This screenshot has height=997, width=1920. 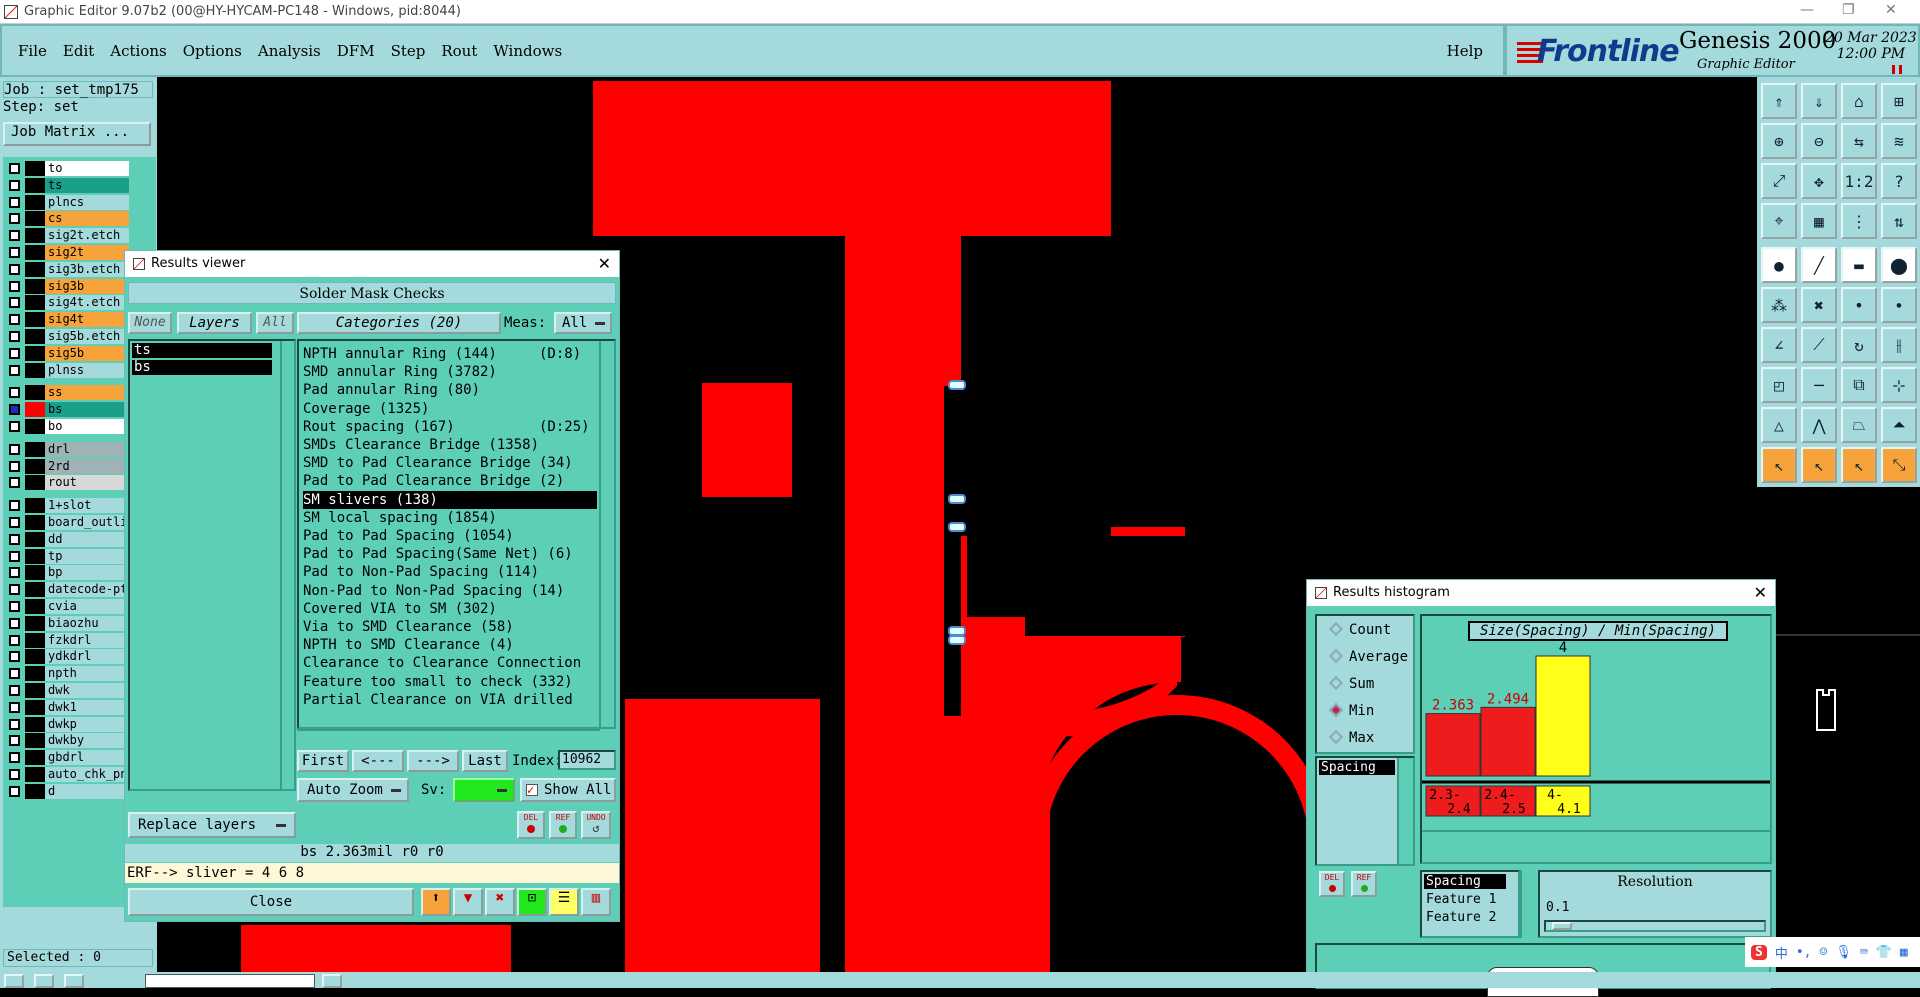 What do you see at coordinates (468, 902) in the screenshot?
I see `arrow-down-icon: ▼` at bounding box center [468, 902].